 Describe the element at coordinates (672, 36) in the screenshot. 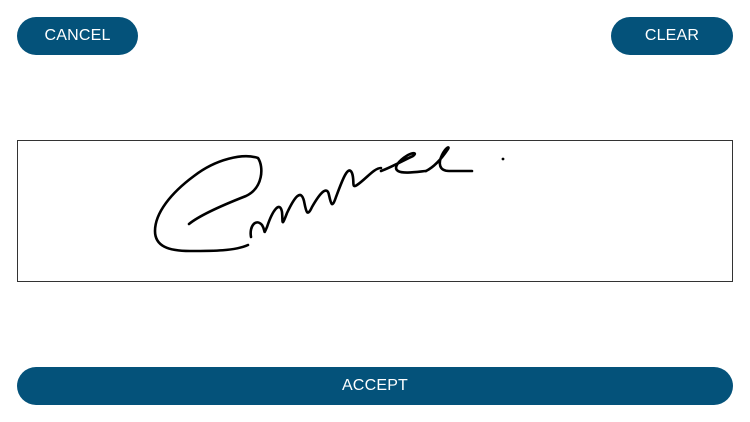

I see `clear-button: CLEAR` at that location.